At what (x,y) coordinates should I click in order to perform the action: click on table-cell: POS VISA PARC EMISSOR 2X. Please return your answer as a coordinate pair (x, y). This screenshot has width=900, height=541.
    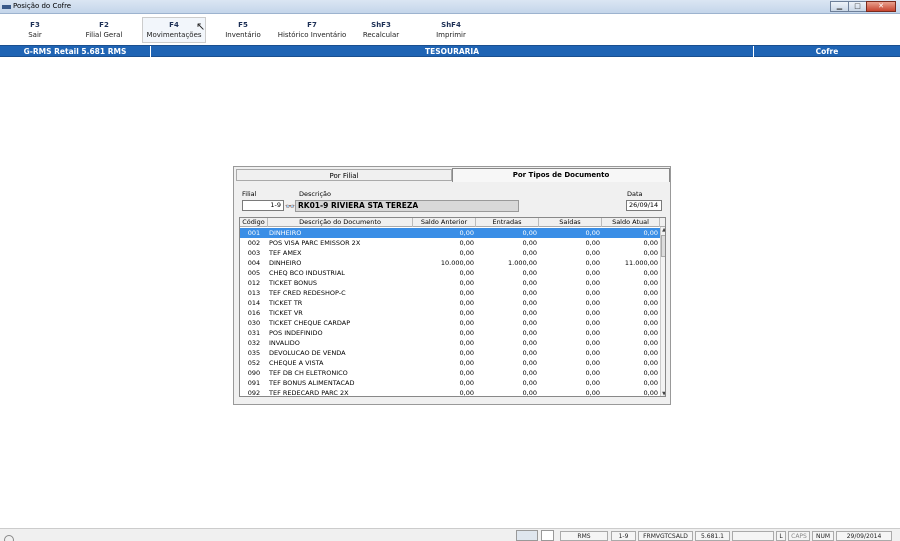
    Looking at the image, I should click on (315, 243).